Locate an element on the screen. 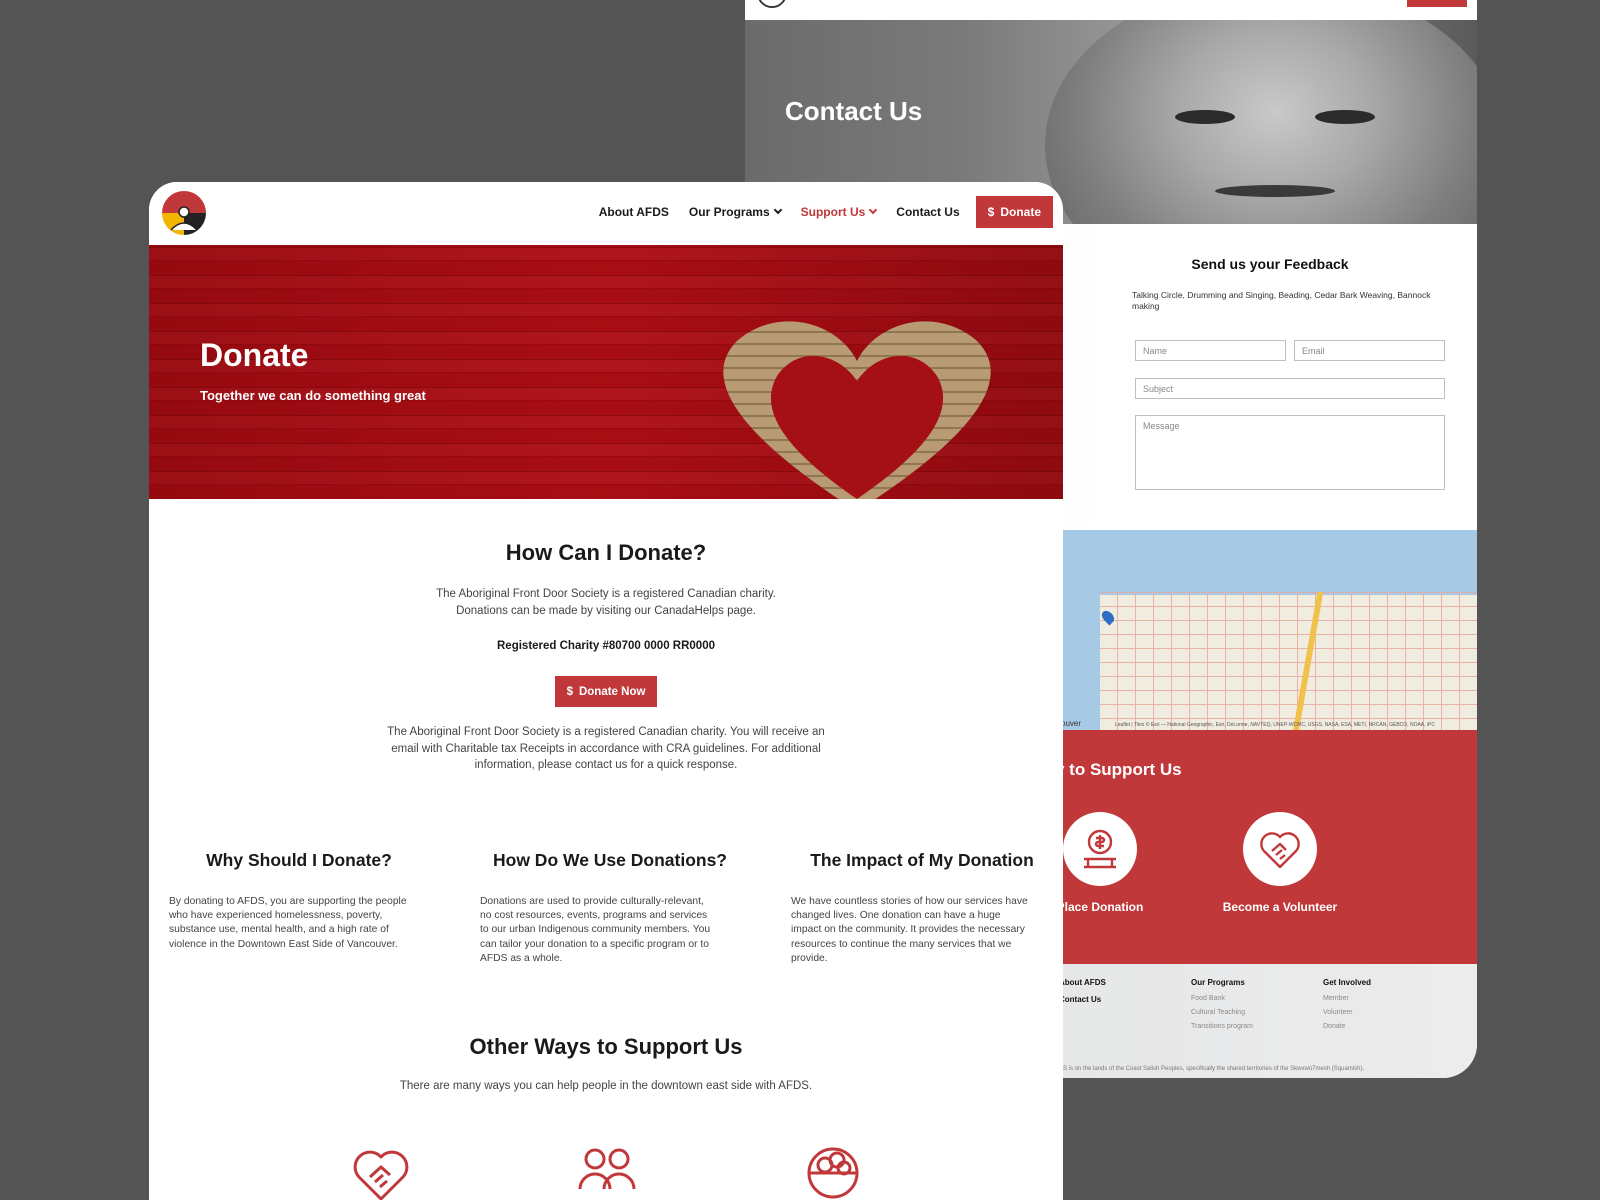 This screenshot has width=1600, height=1200. impact-title: The Impact of My Donation is located at coordinates (922, 860).